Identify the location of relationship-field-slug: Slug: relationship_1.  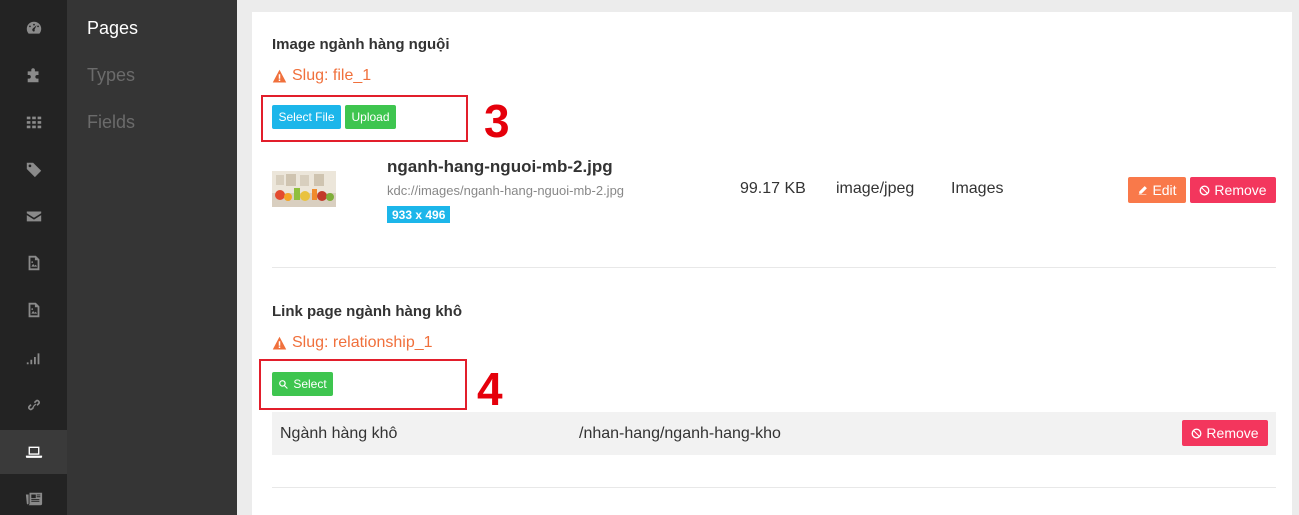
(352, 343).